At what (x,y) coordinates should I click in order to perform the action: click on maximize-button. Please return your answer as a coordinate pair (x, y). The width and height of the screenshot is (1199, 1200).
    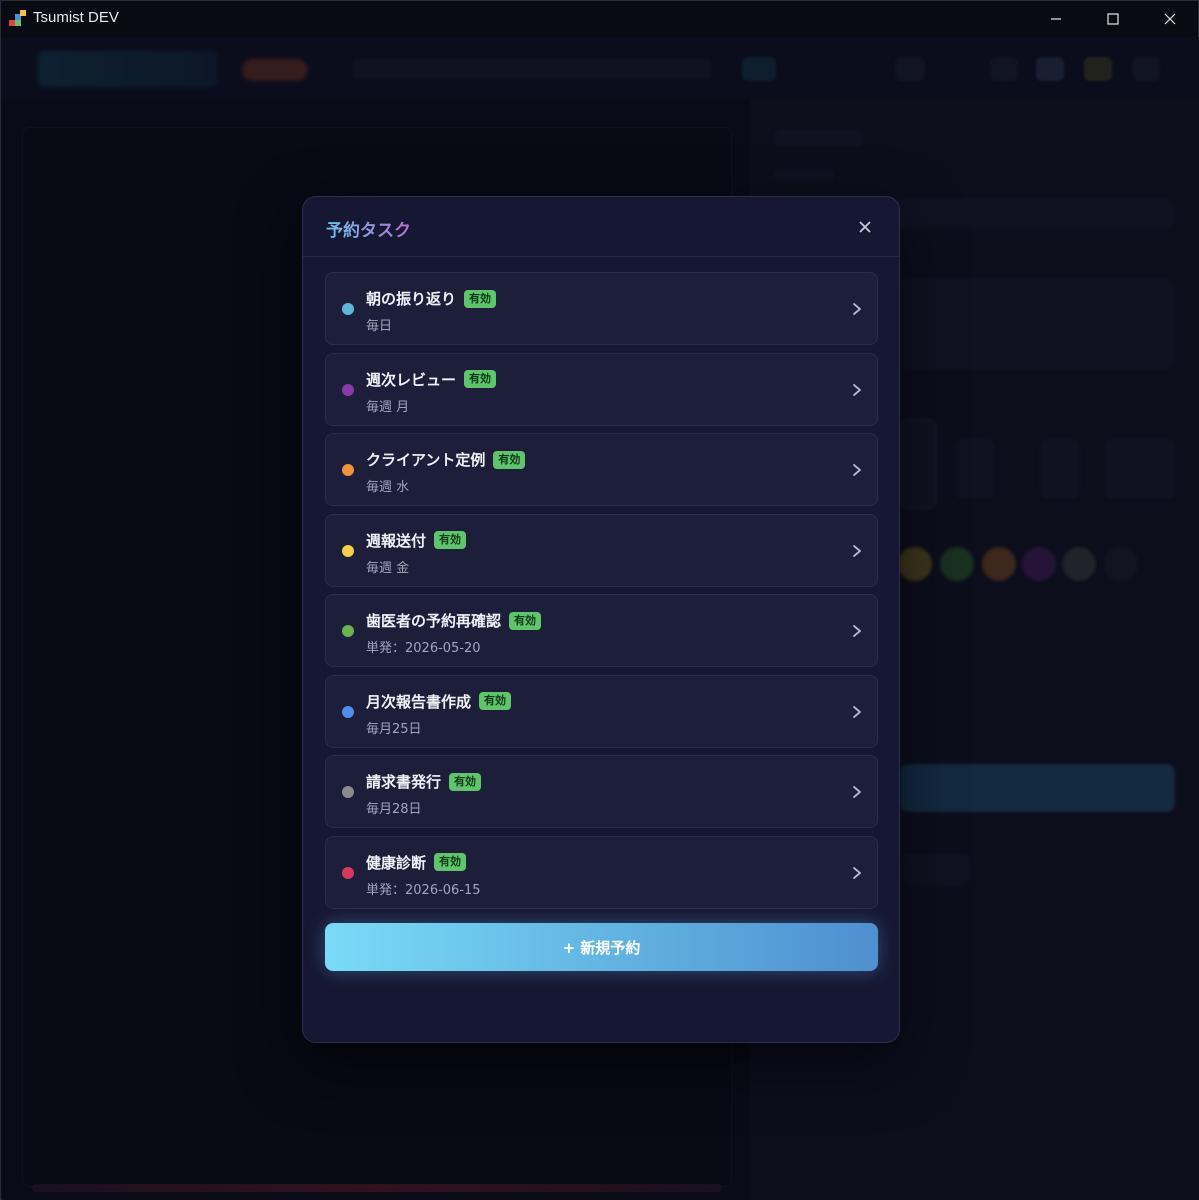
    Looking at the image, I should click on (1112, 19).